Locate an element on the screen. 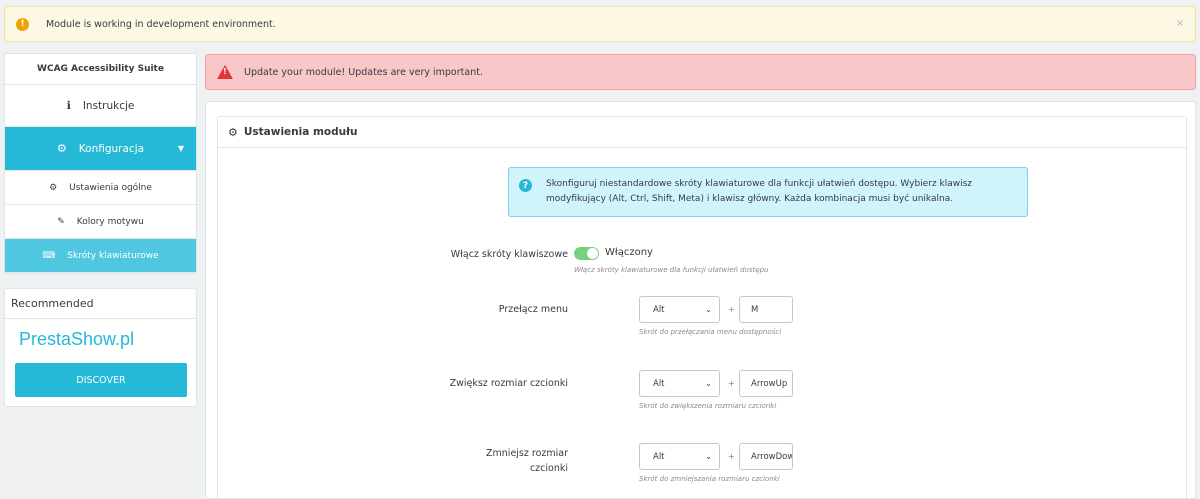  key-input: ArrowUp is located at coordinates (766, 383).